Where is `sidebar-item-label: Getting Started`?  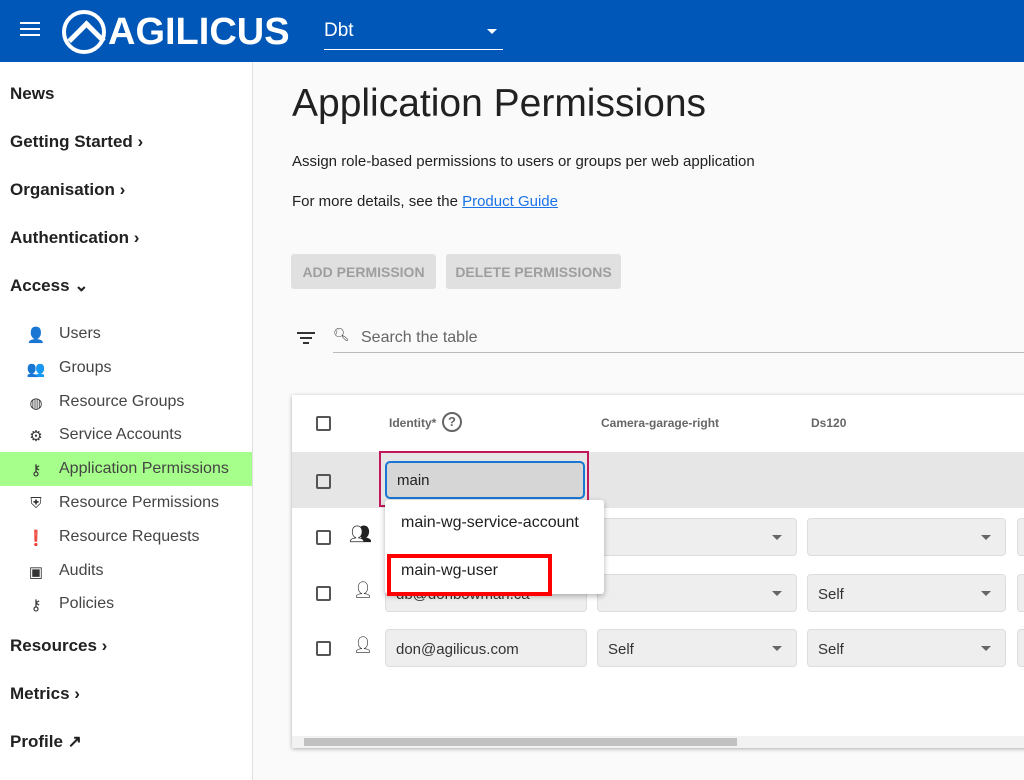 sidebar-item-label: Getting Started is located at coordinates (71, 141).